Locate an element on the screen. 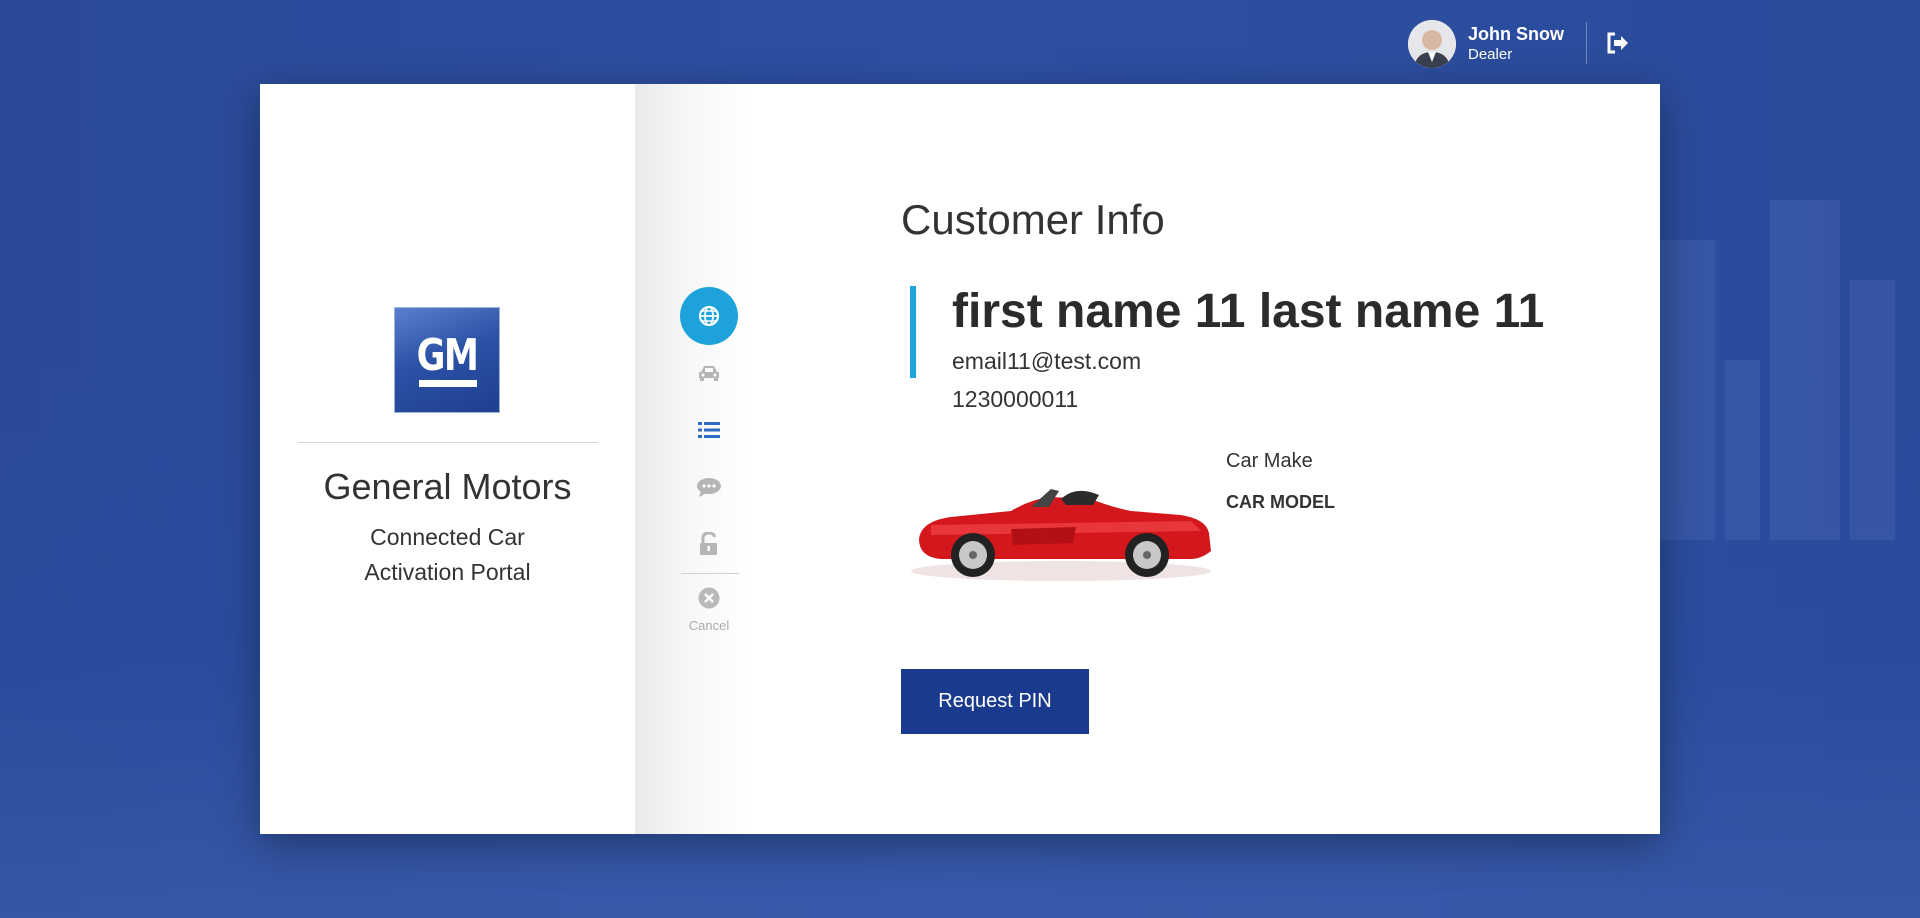 Image resolution: width=1920 pixels, height=918 pixels. steps-column is located at coordinates (760, 459).